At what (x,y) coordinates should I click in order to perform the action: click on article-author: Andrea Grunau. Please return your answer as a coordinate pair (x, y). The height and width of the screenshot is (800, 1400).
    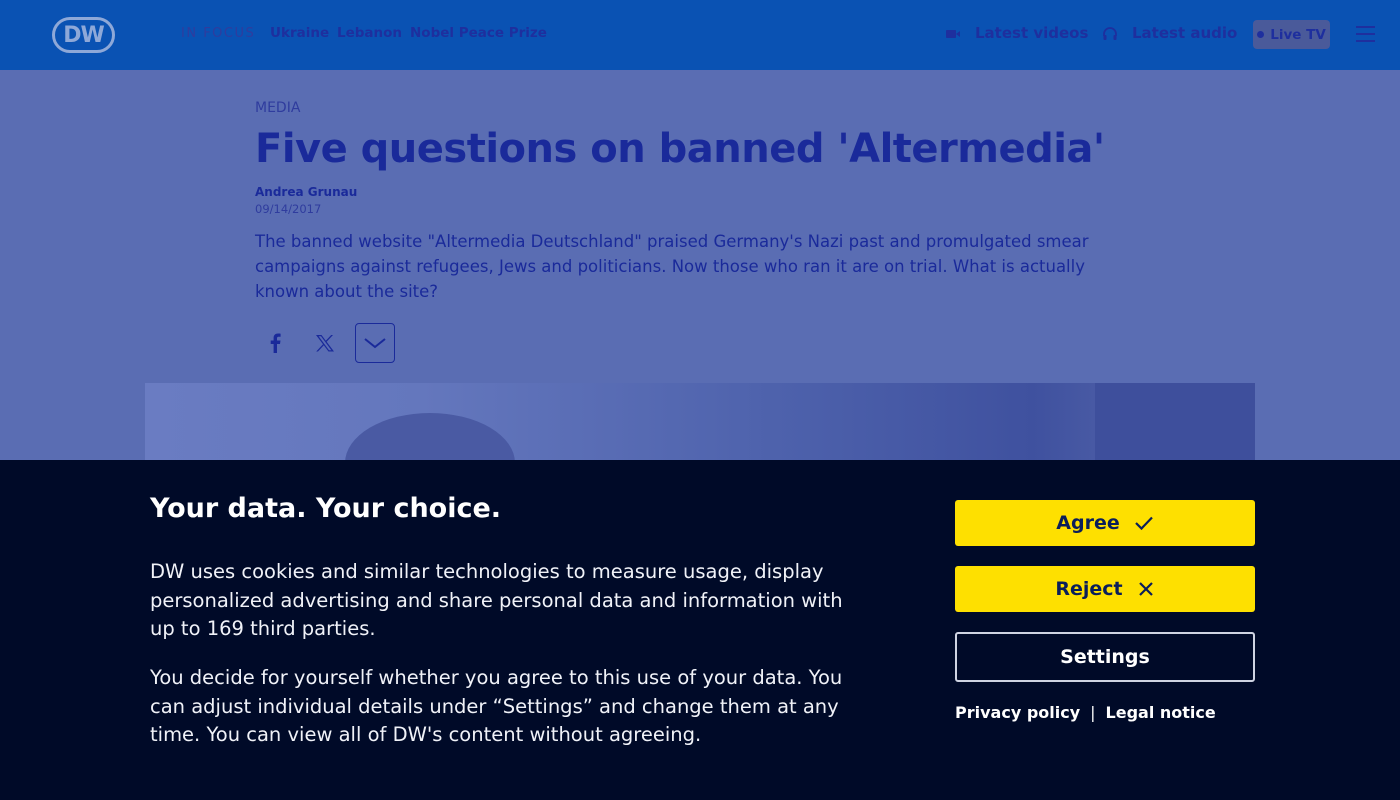
    Looking at the image, I should click on (306, 192).